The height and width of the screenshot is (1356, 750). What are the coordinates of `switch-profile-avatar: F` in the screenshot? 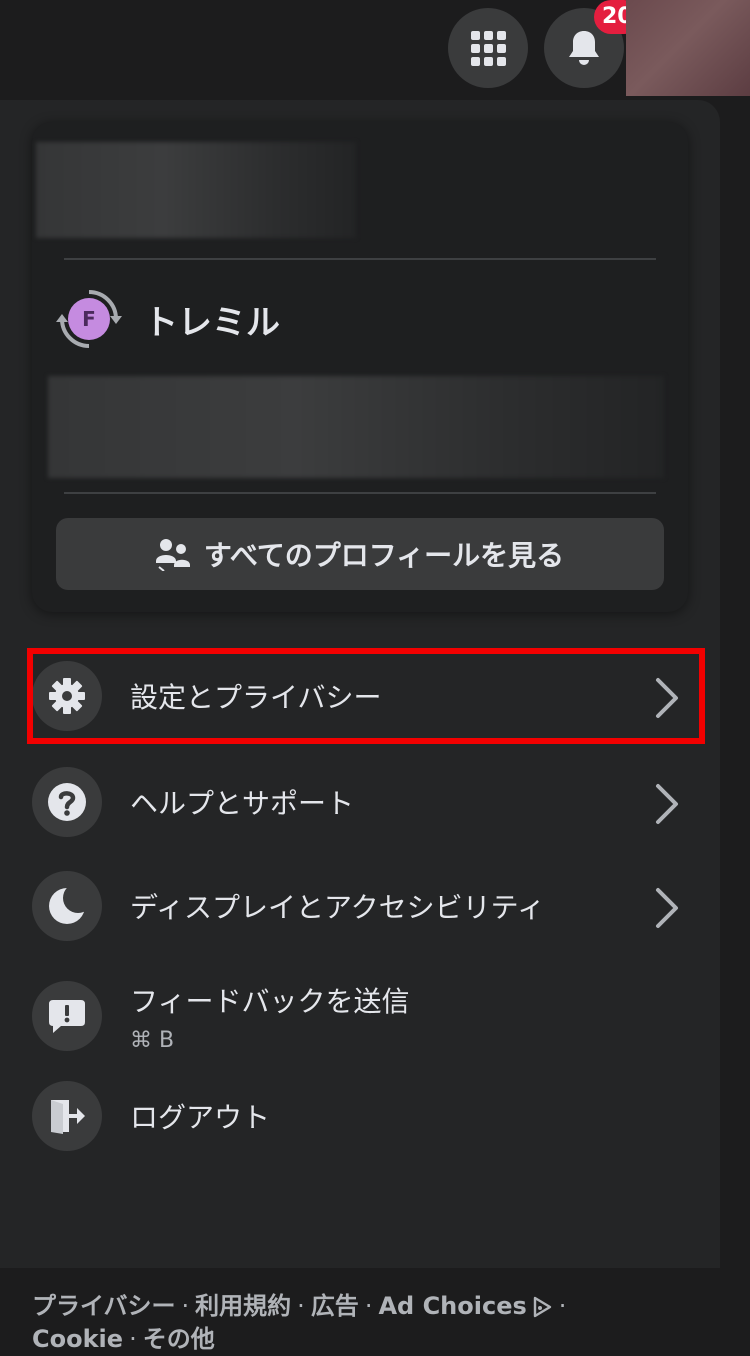 It's located at (89, 319).